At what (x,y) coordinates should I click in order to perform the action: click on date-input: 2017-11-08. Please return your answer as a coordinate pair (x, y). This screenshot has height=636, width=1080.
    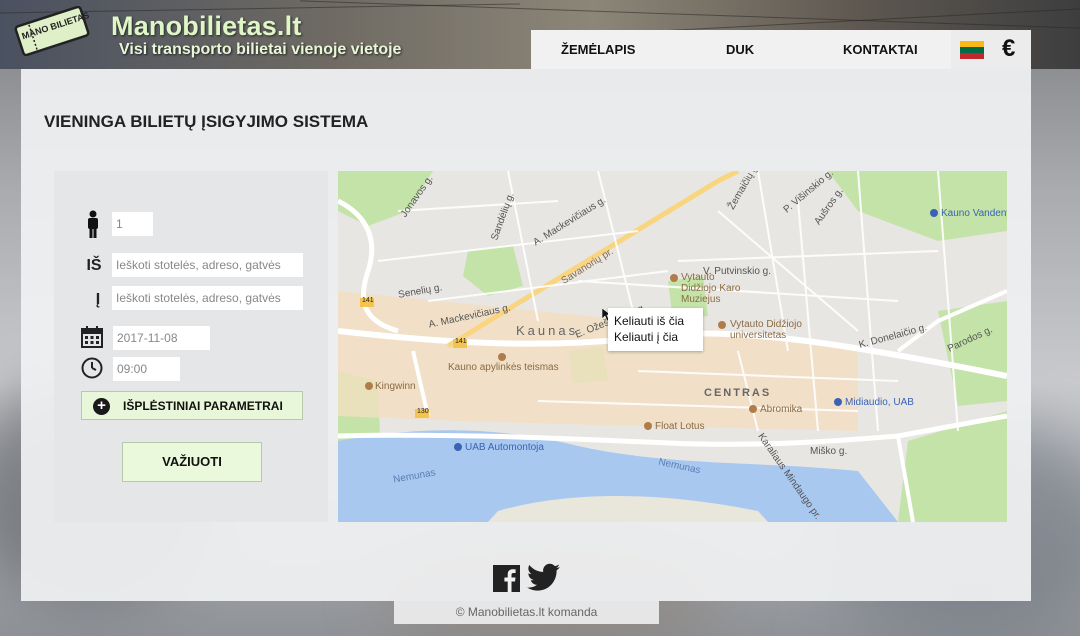
    Looking at the image, I should click on (161, 338).